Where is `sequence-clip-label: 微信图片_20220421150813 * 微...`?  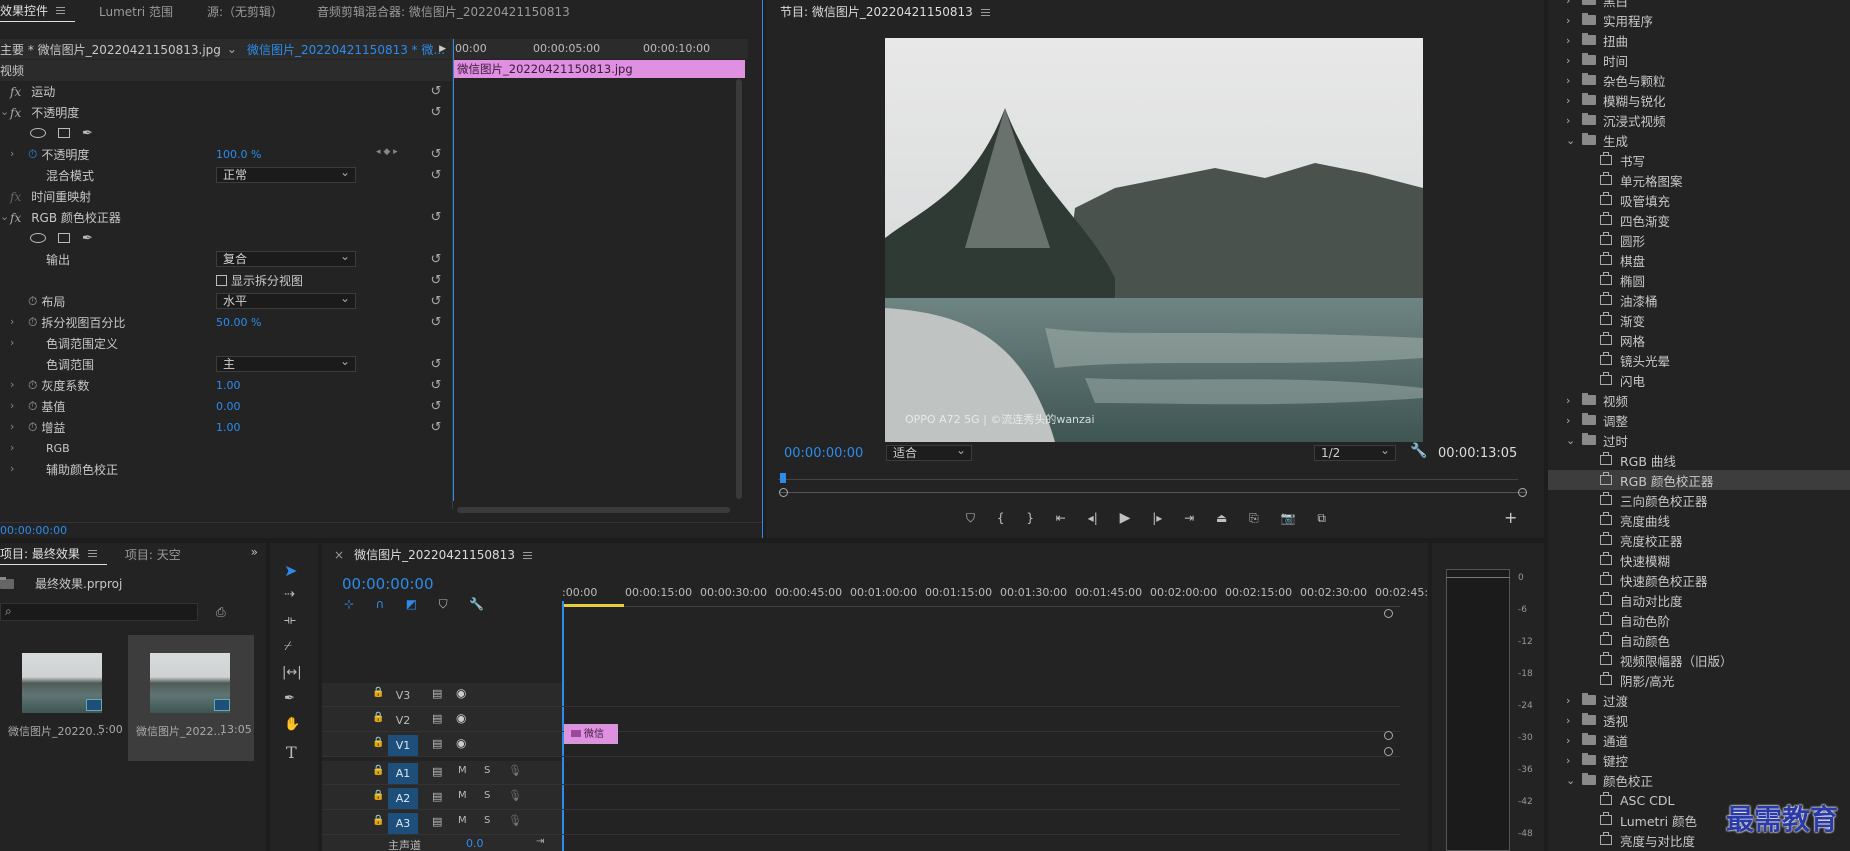
sequence-clip-label: 微信图片_20220421150813 * 微... is located at coordinates (346, 49).